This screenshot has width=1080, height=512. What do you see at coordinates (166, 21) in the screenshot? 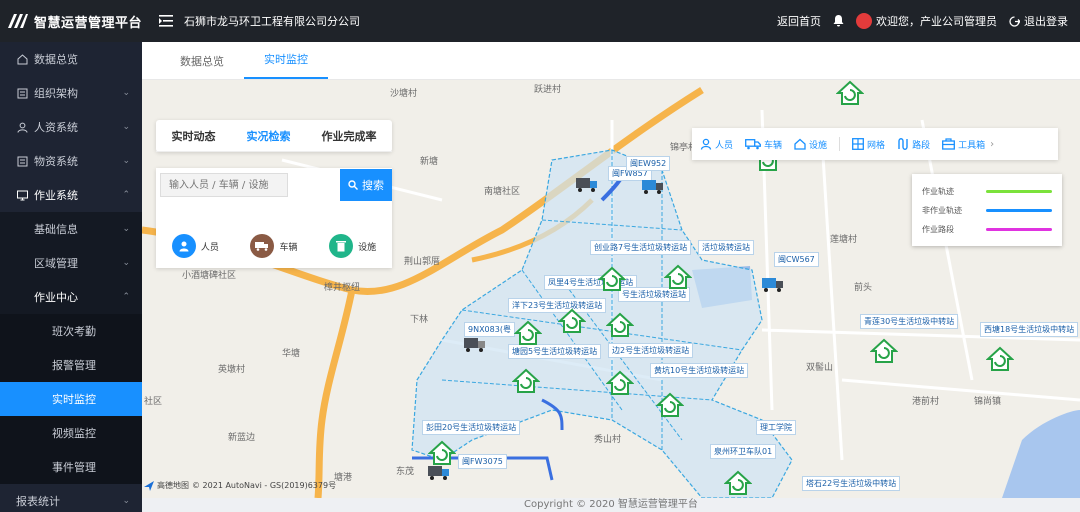
I see `menu-toggle-icon` at bounding box center [166, 21].